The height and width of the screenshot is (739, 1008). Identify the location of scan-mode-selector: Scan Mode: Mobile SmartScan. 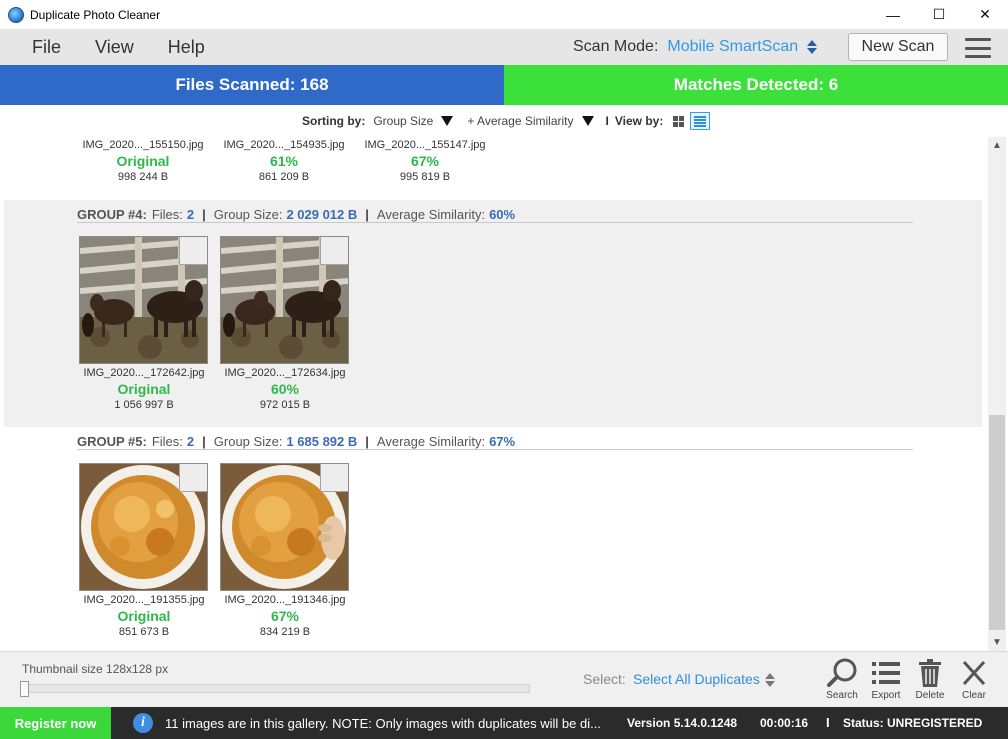
(695, 47).